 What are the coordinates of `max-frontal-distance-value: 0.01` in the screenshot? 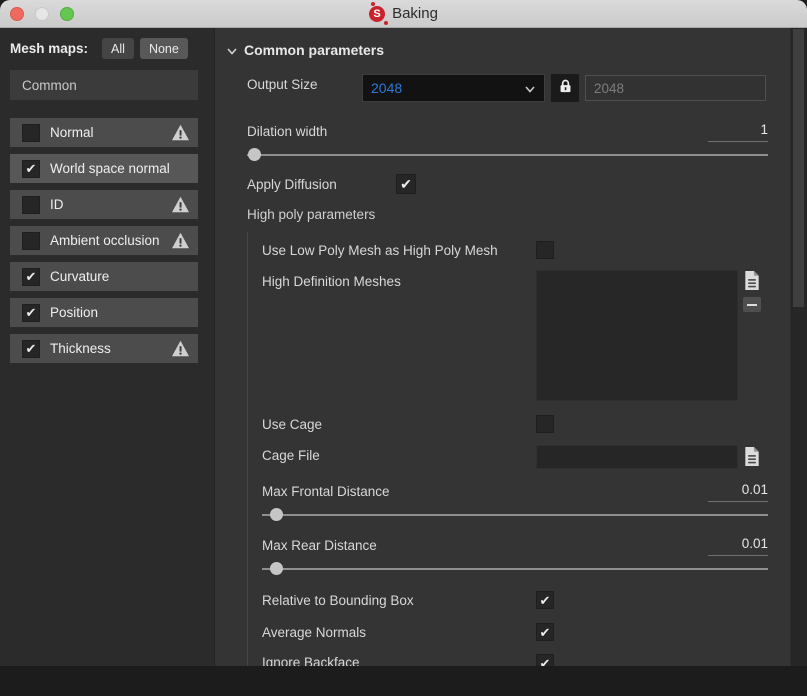 It's located at (738, 492).